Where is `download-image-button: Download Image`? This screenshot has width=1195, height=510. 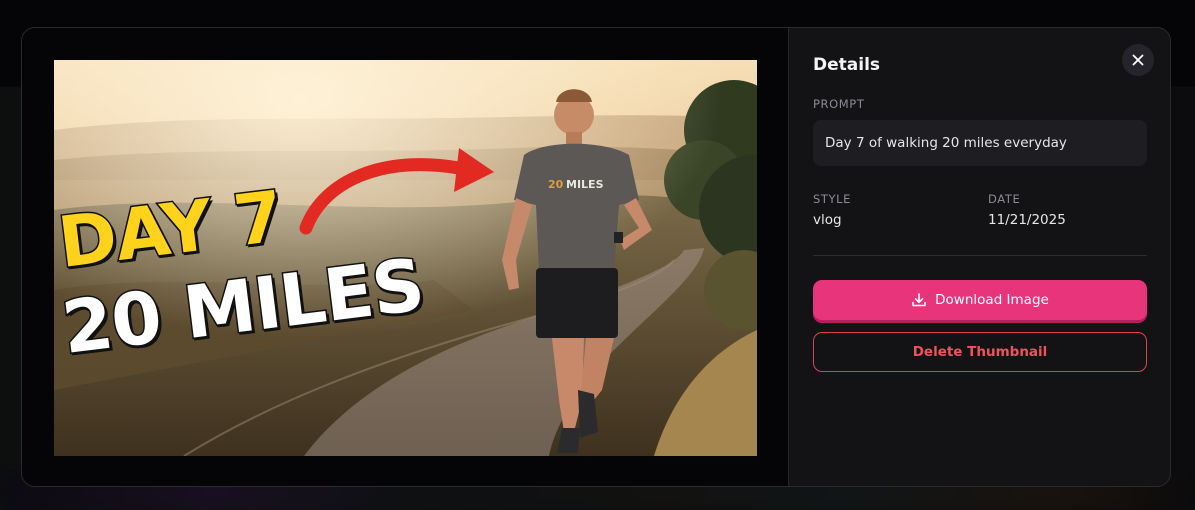 download-image-button: Download Image is located at coordinates (980, 300).